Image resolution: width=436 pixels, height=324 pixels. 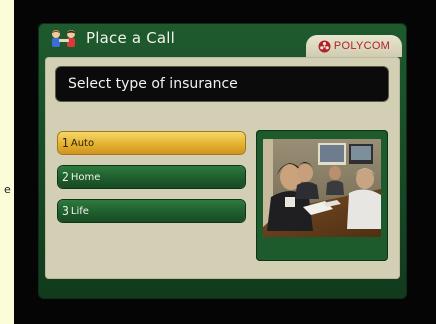 I want to click on people-call-icon, so click(x=63, y=38).